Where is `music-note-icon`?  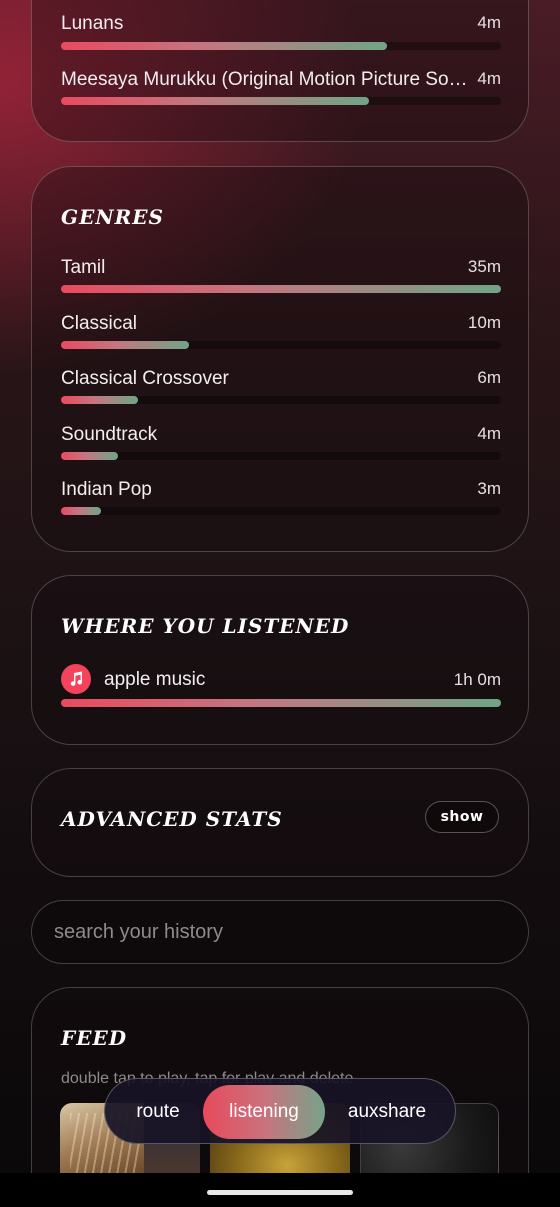
music-note-icon is located at coordinates (76, 678).